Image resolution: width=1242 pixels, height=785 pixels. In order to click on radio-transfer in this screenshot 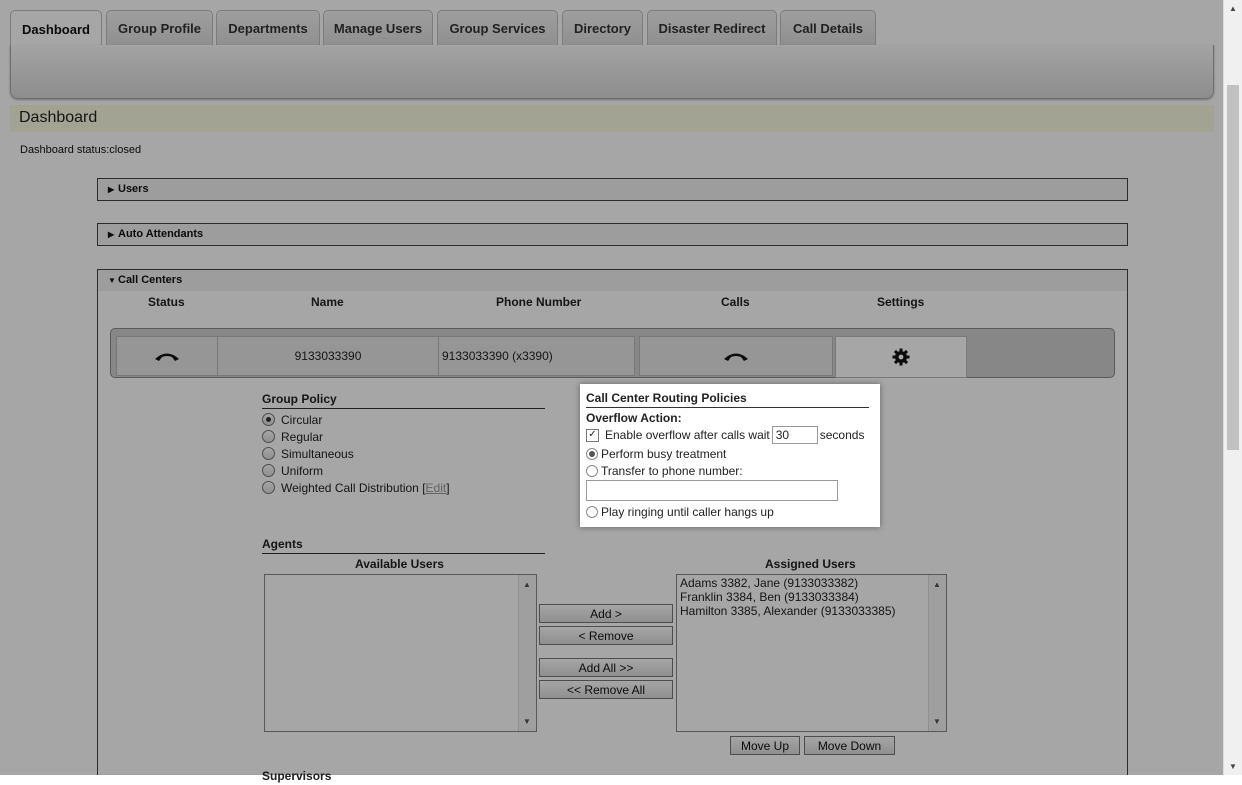, I will do `click(592, 470)`.